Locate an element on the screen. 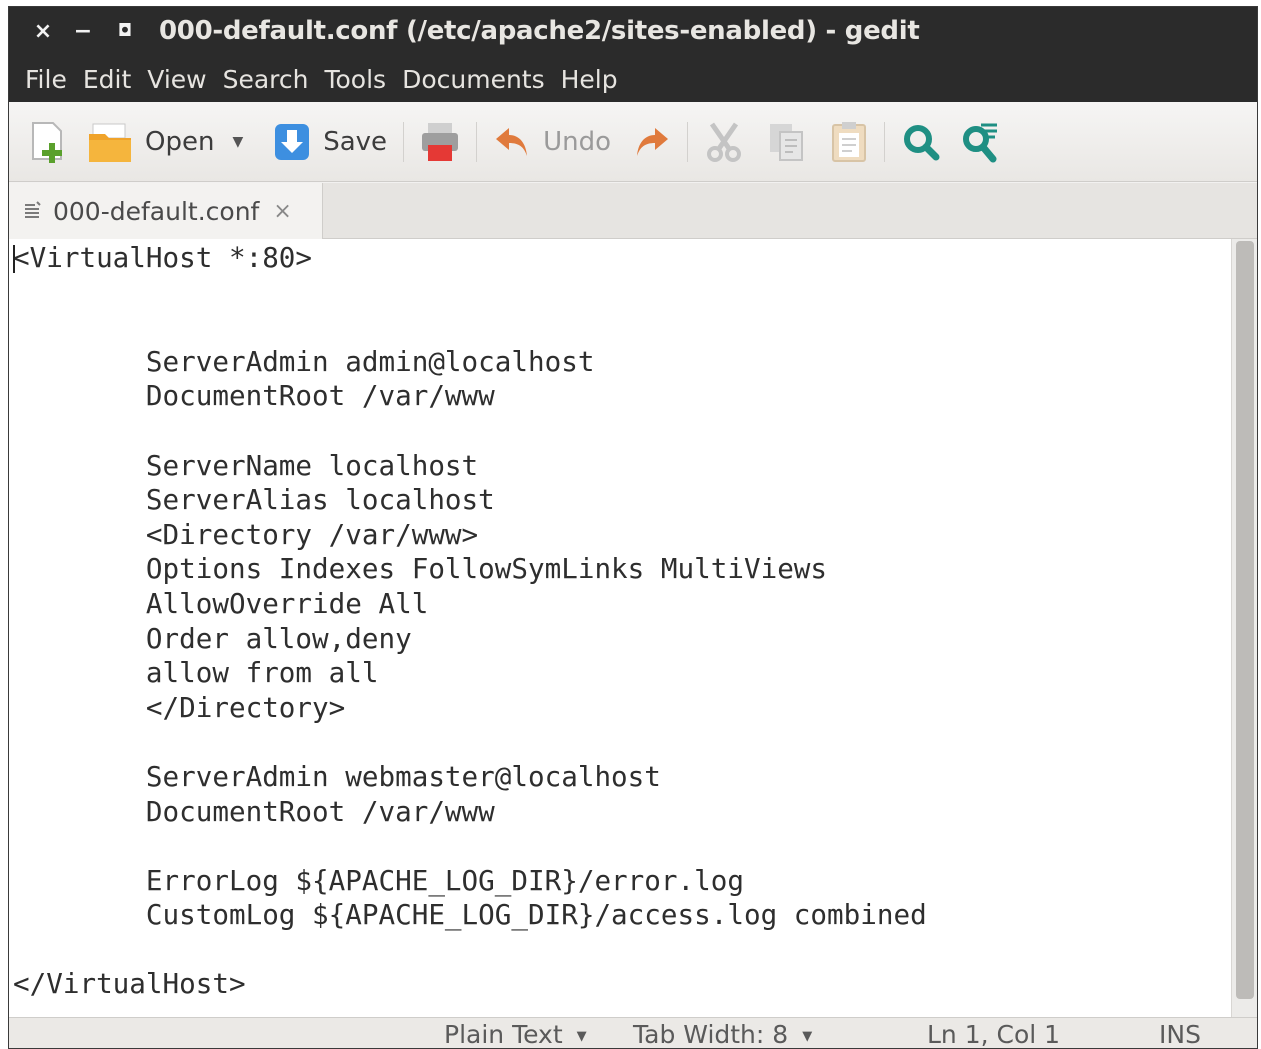 Image resolution: width=1261 pixels, height=1049 pixels. redo-button is located at coordinates (652, 142).